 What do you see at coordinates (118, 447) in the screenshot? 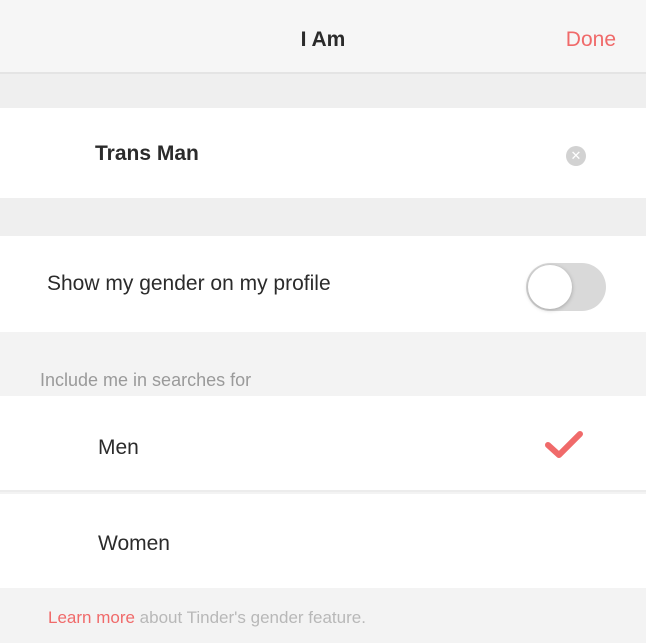
I see `search-option-label: Men` at bounding box center [118, 447].